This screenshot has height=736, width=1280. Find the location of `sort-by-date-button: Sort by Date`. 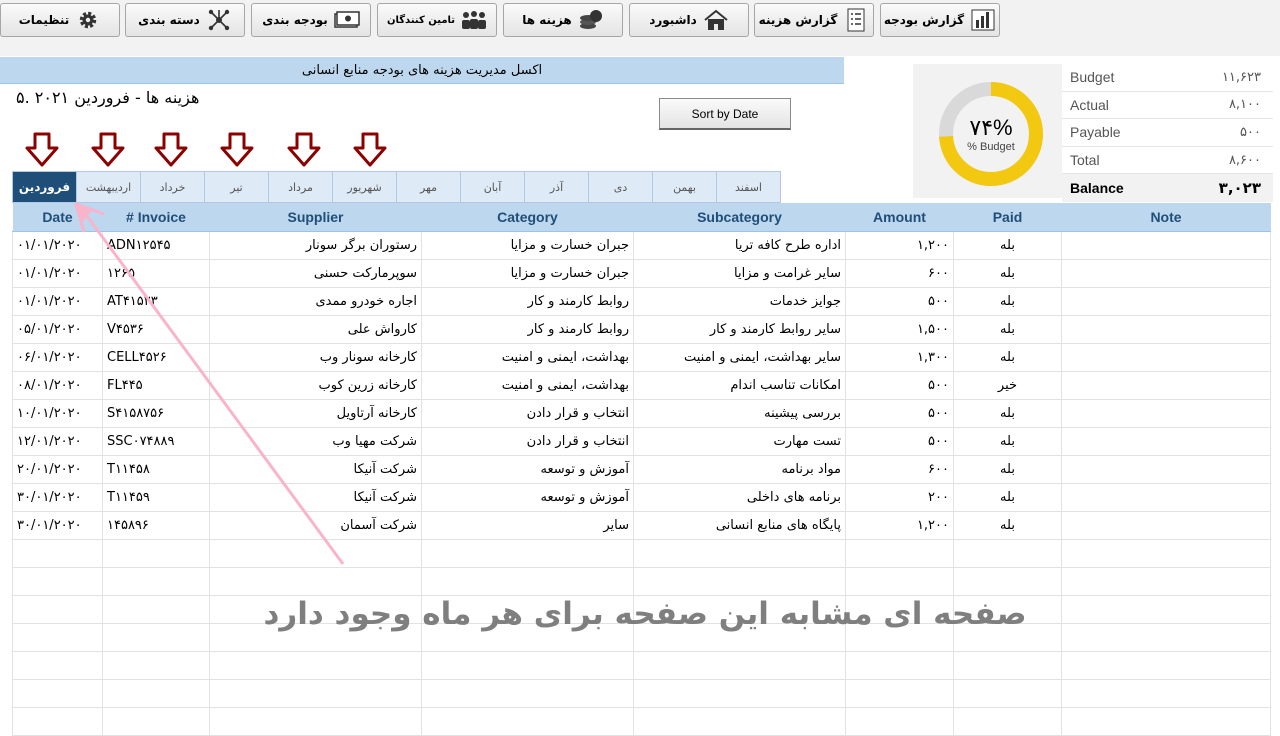

sort-by-date-button: Sort by Date is located at coordinates (725, 114).